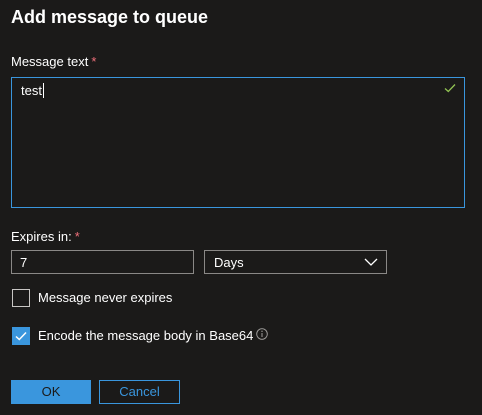  I want to click on dialog-title: Add message to queue, so click(110, 17).